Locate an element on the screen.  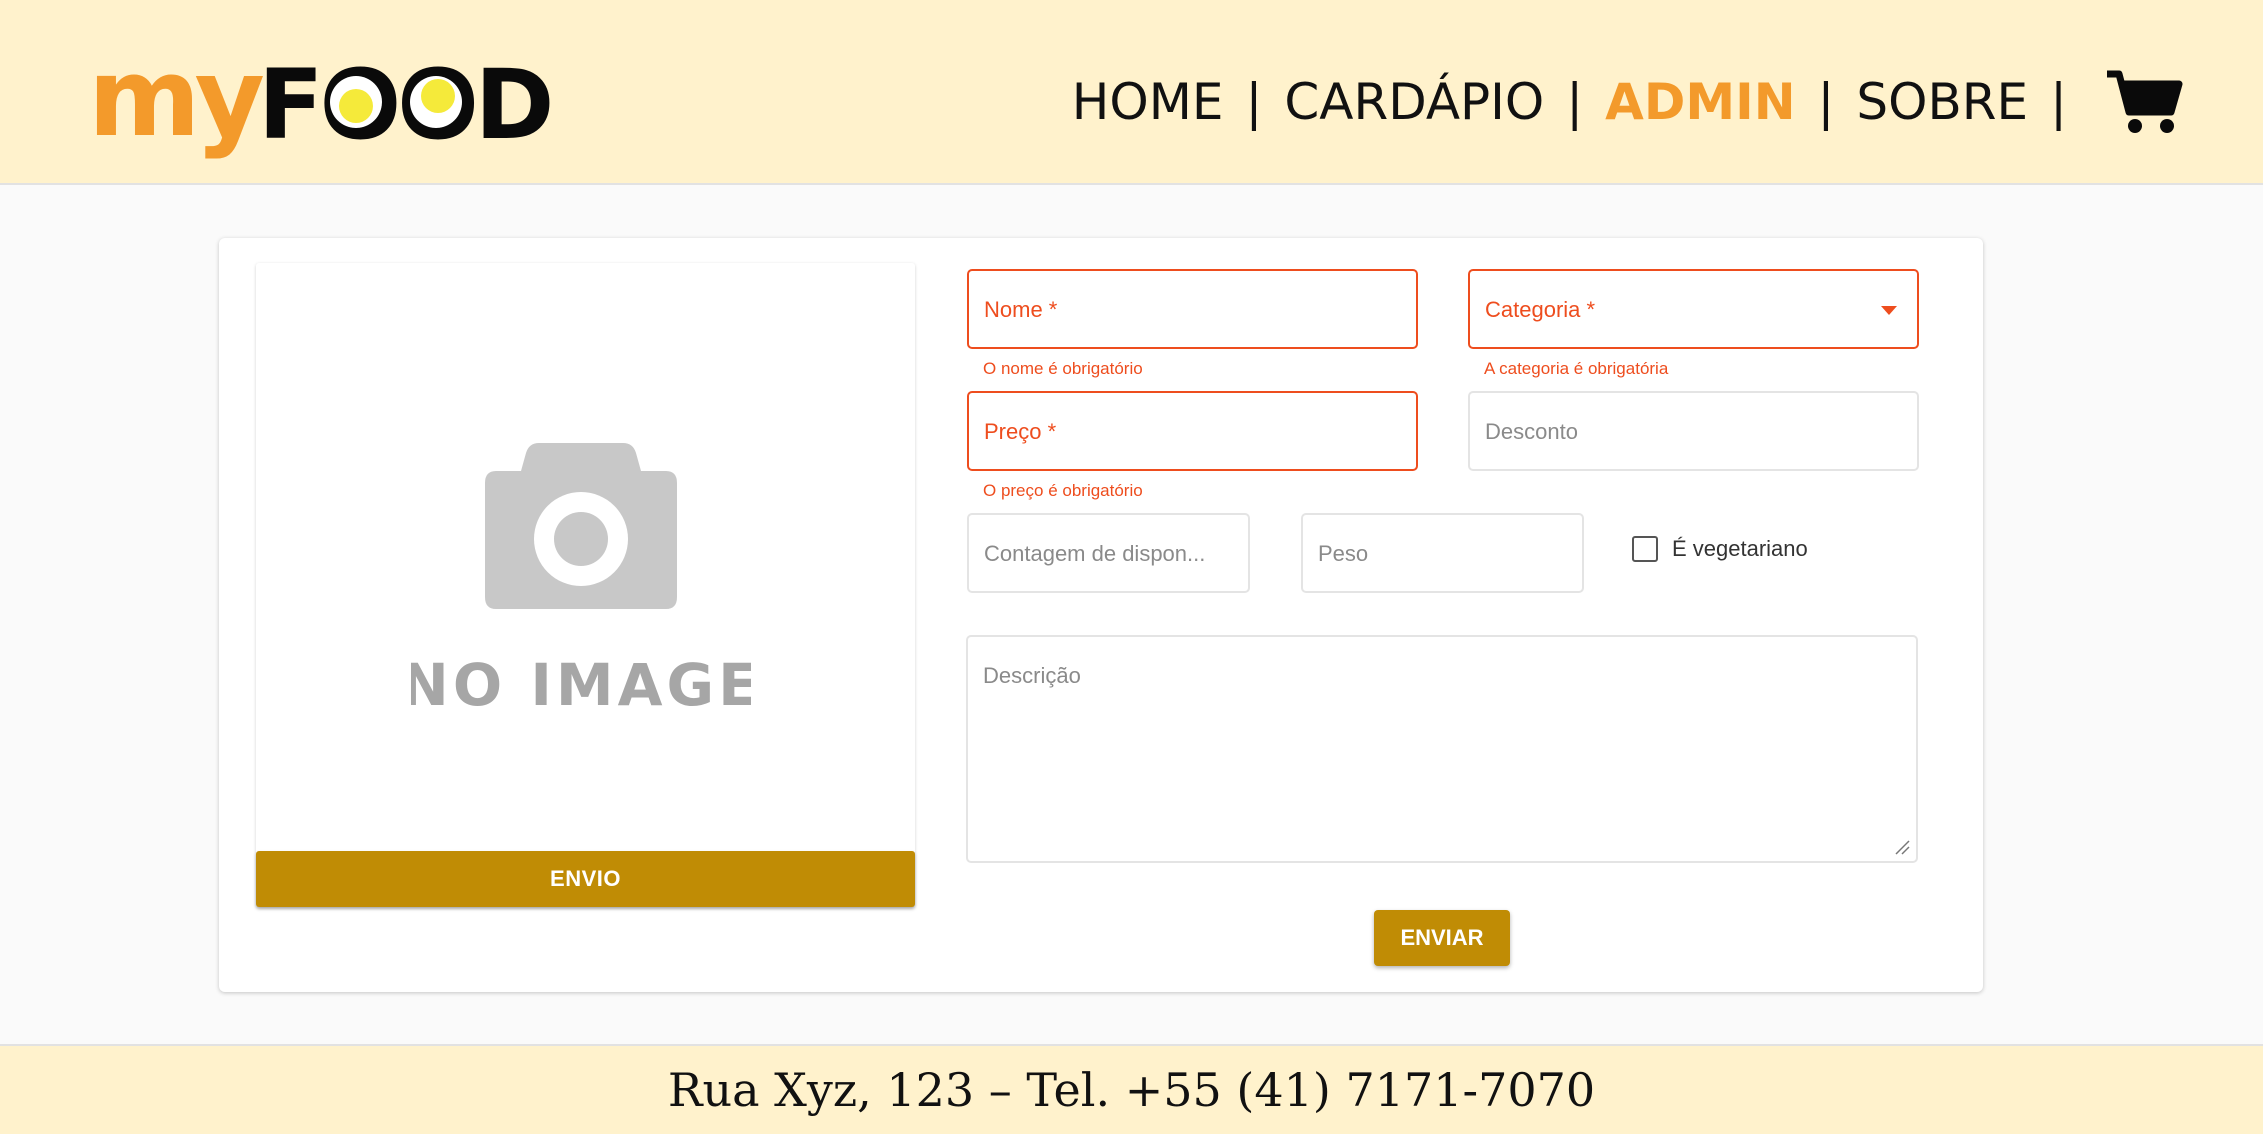
footer: Rua Xyz, 123 – Tel. +55 (41) 7171-7070 is located at coordinates (1131, 1089).